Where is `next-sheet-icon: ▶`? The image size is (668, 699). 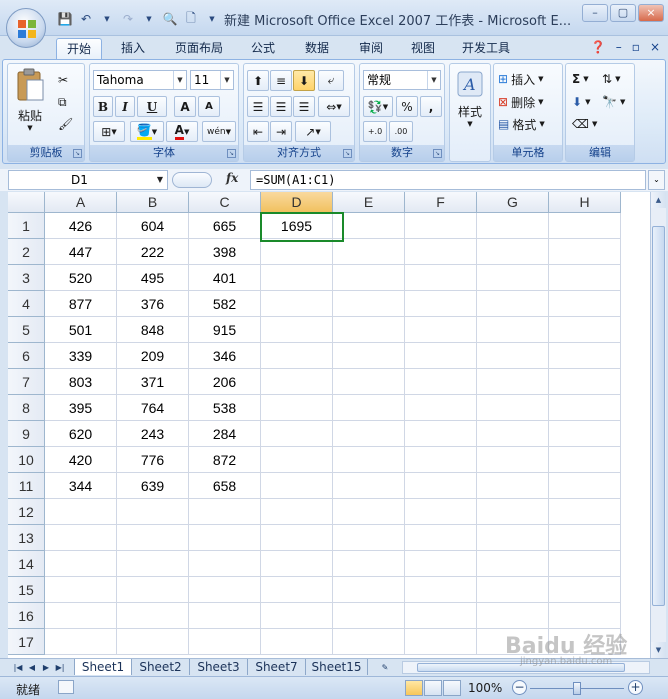
next-sheet-icon: ▶ is located at coordinates (46, 667).